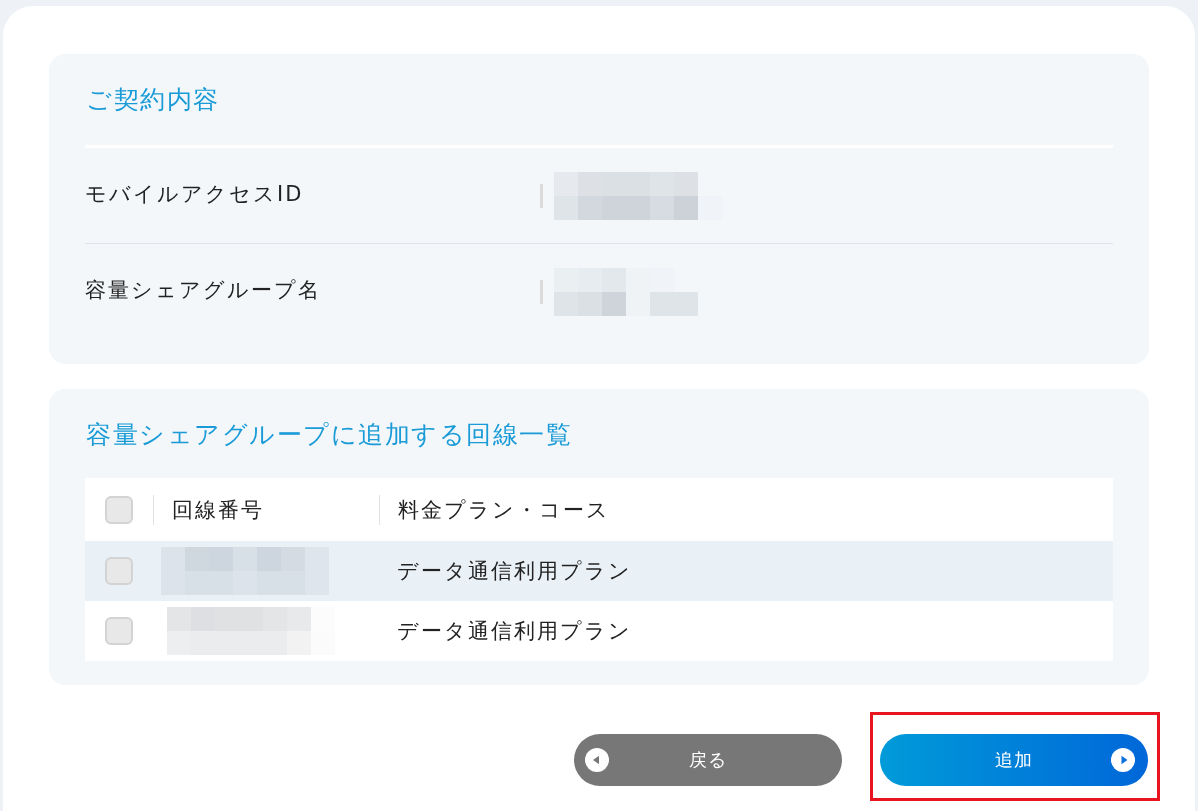 Image resolution: width=1198 pixels, height=811 pixels. Describe the element at coordinates (1123, 760) in the screenshot. I see `right-arrow-circle-icon` at that location.